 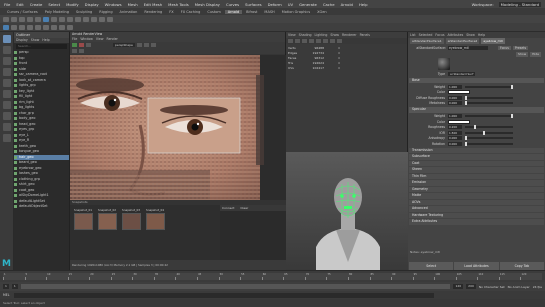 What do you see at coordinates (318, 41) in the screenshot?
I see `lights-icon` at bounding box center [318, 41].